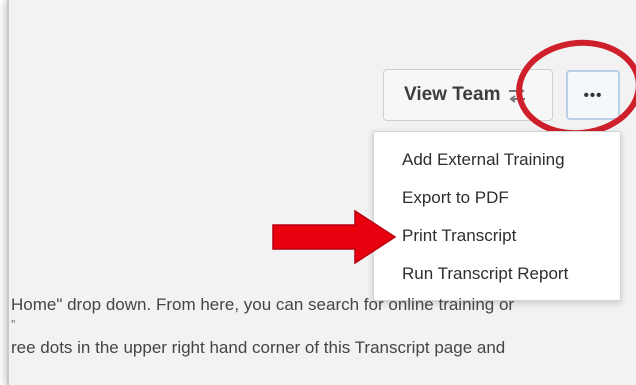  Describe the element at coordinates (13, 324) in the screenshot. I see `body-text-line-2: ”` at that location.